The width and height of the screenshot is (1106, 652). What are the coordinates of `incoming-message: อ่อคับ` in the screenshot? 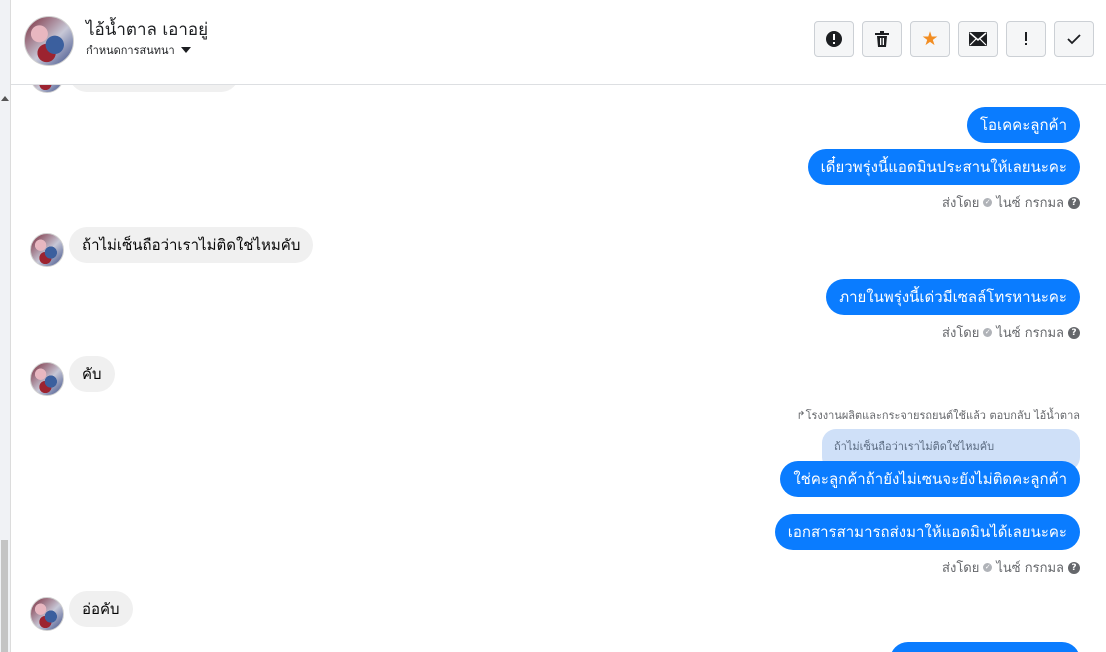 It's located at (101, 609).